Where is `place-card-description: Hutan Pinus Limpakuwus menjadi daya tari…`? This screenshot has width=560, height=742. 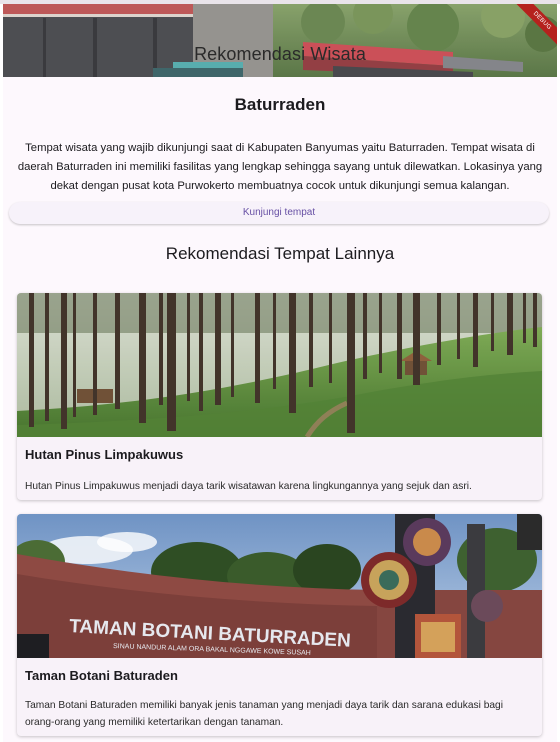
place-card-description: Hutan Pinus Limpakuwus menjadi daya tari… is located at coordinates (248, 486).